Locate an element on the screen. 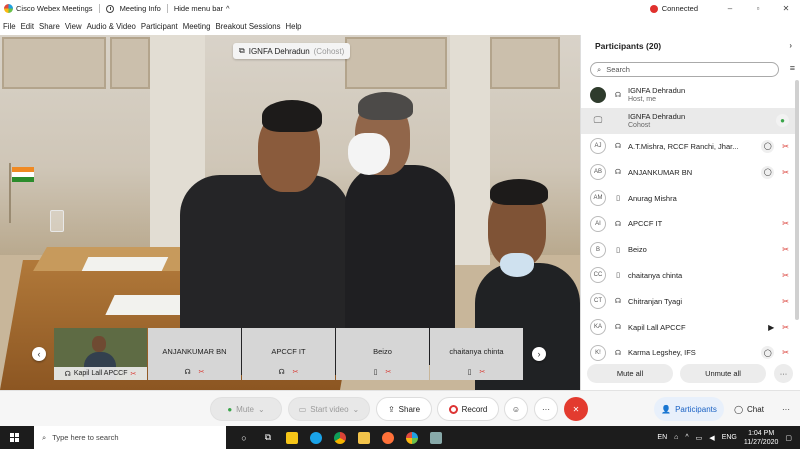 The height and width of the screenshot is (449, 800). video-tile: APCCF IT ☊ ✂ is located at coordinates (288, 354).